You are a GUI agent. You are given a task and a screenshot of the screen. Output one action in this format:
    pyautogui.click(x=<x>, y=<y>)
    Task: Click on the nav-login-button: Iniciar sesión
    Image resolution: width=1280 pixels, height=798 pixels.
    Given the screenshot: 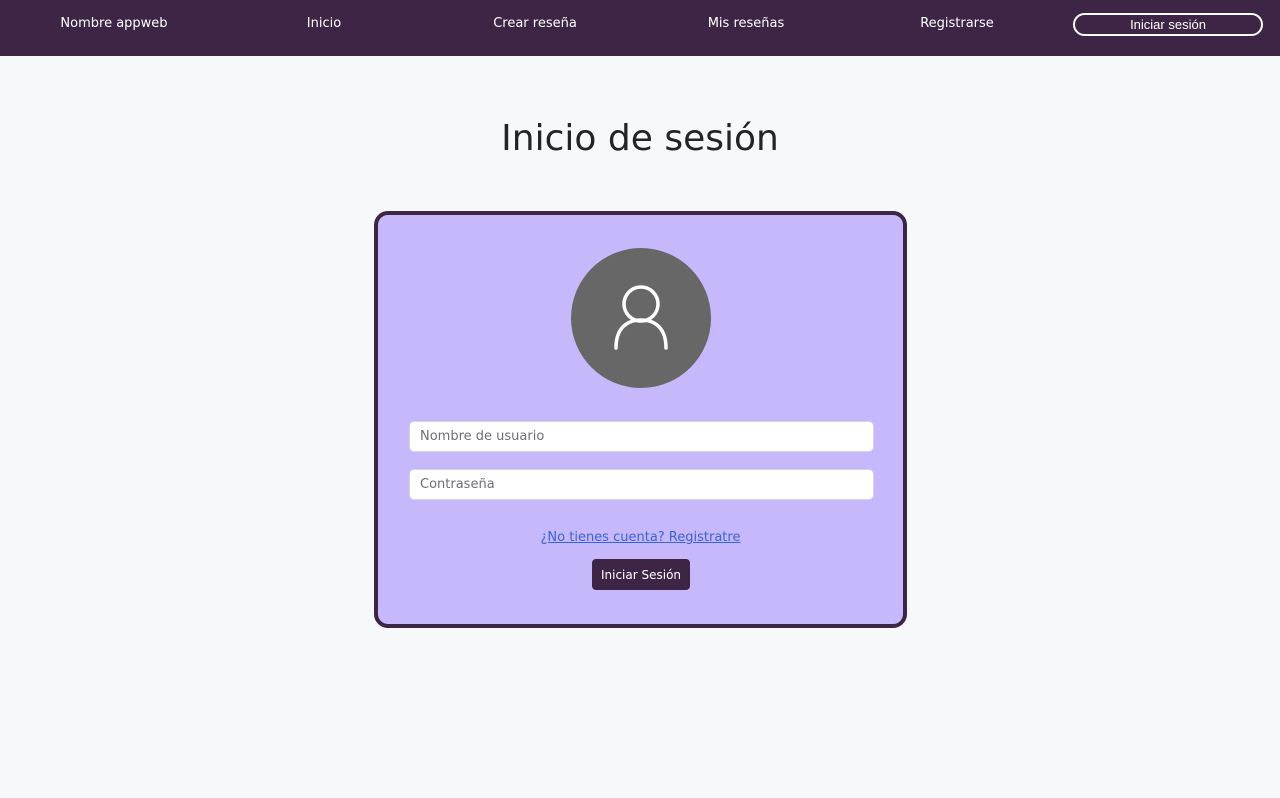 What is the action you would take?
    pyautogui.click(x=1168, y=24)
    